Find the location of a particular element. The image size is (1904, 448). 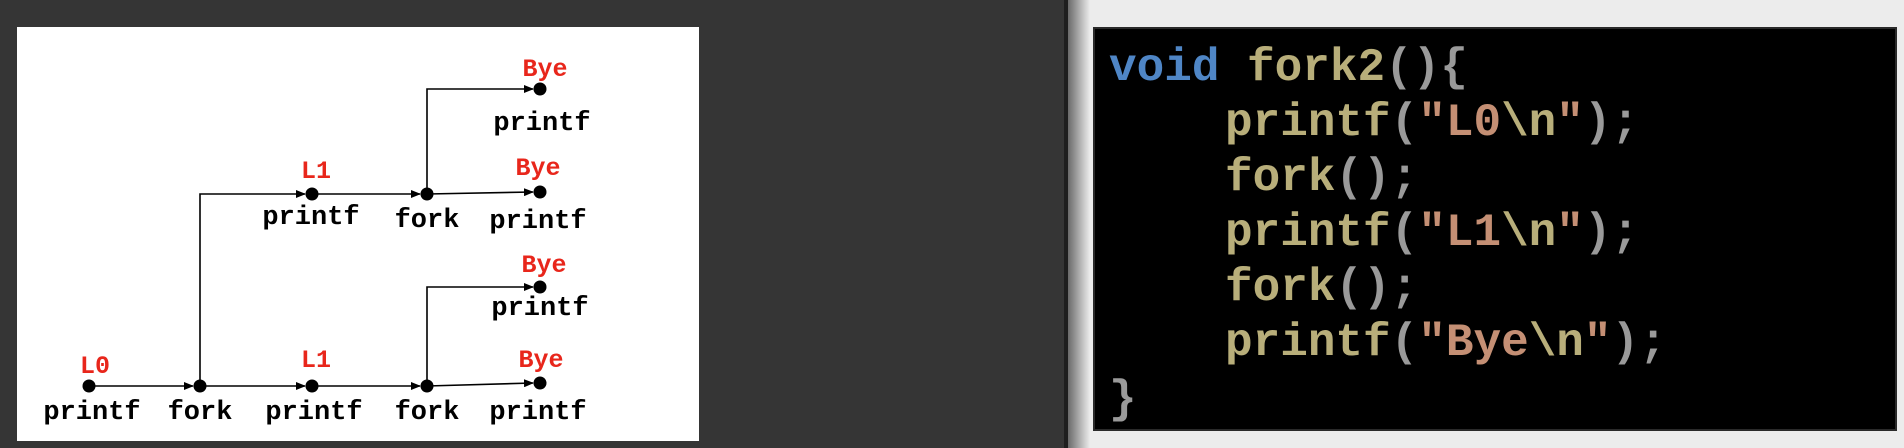

node-dot-n4 is located at coordinates (540, 287).